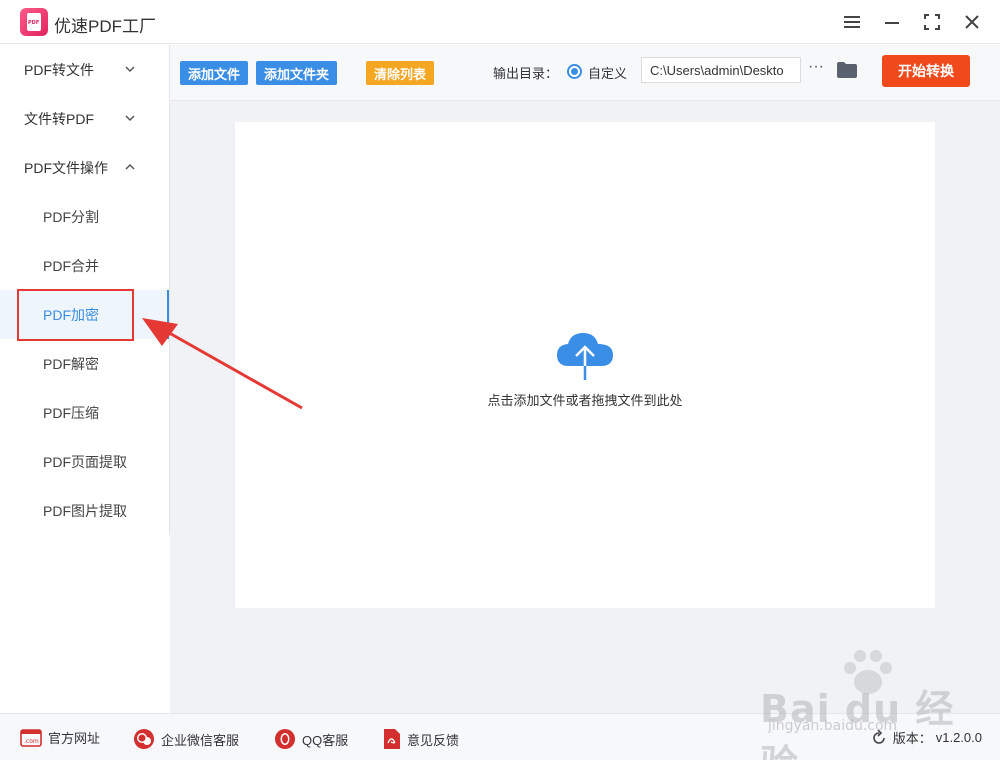 The width and height of the screenshot is (1000, 760). Describe the element at coordinates (585, 356) in the screenshot. I see `cloud-upload-icon` at that location.